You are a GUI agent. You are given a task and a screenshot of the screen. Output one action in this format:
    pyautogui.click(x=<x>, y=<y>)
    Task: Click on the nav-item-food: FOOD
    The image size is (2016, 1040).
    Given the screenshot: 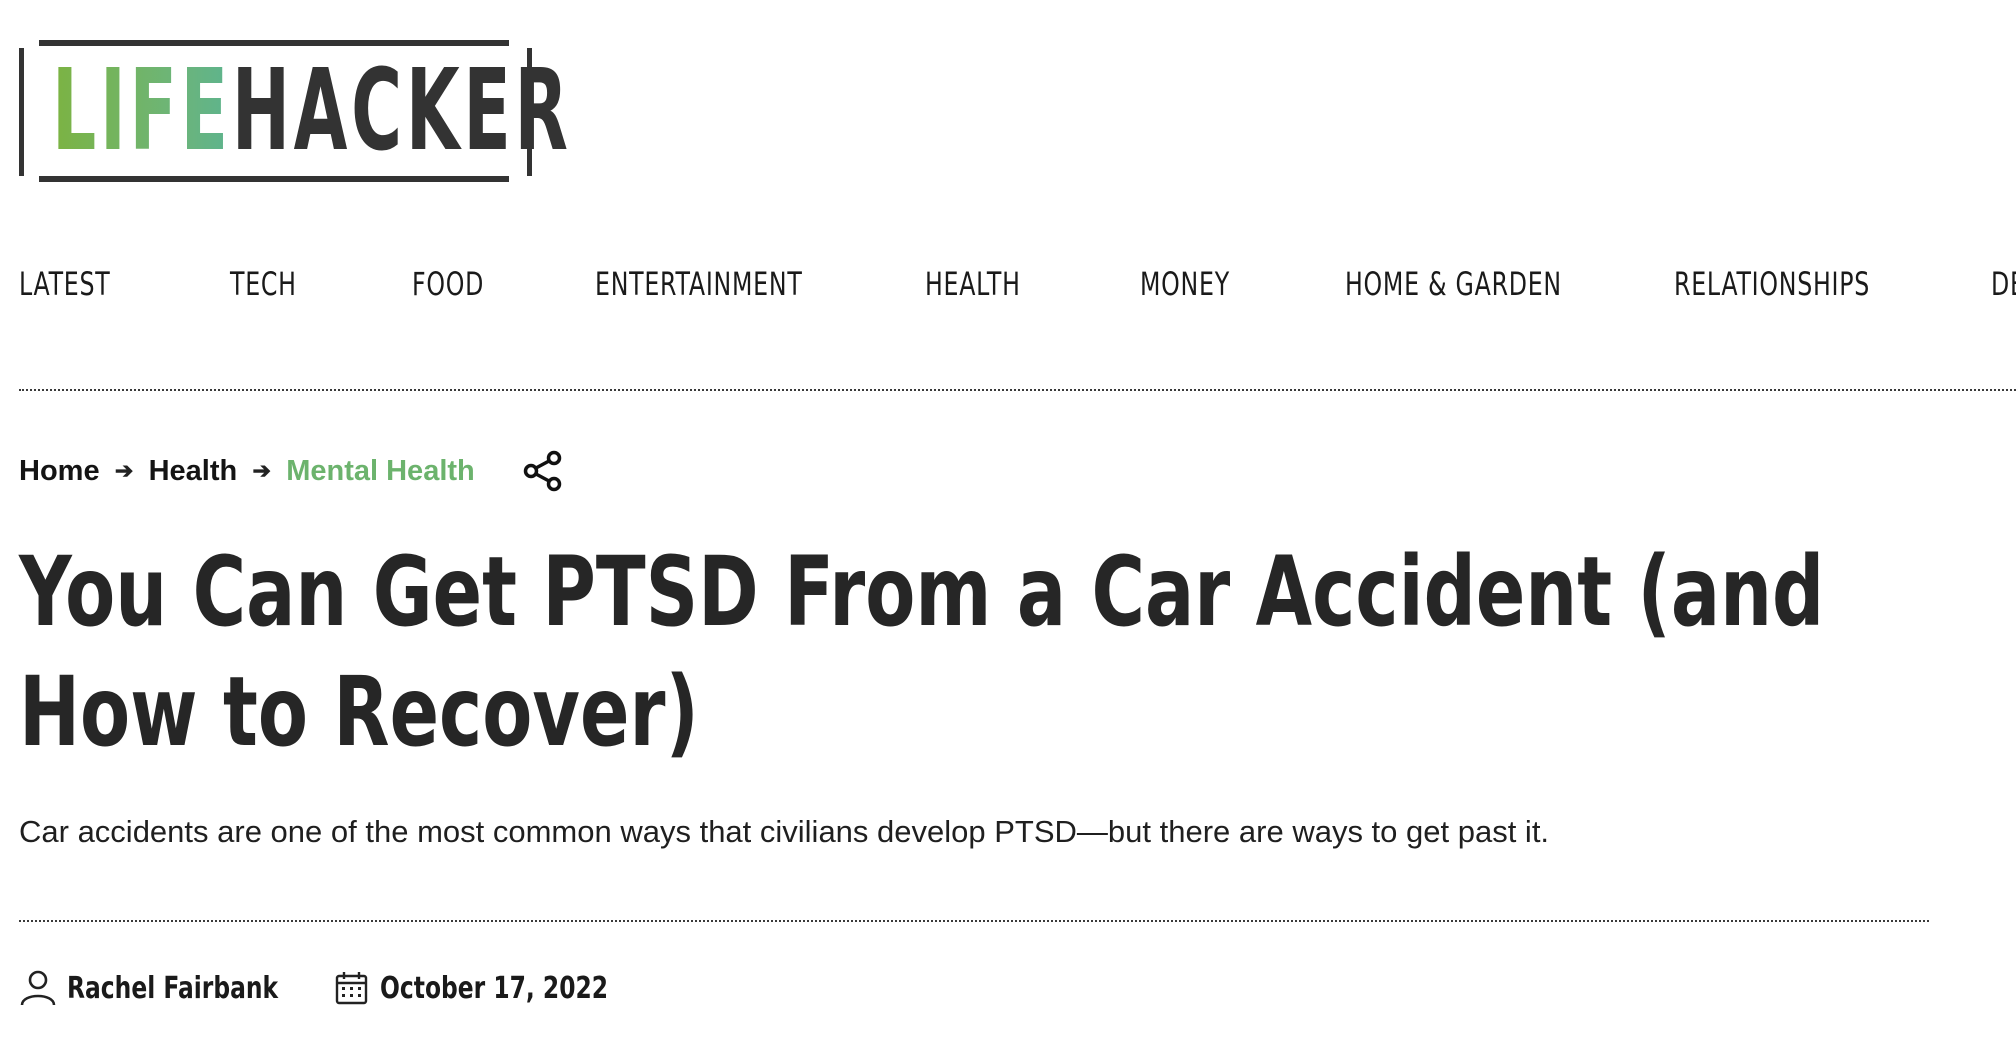 What is the action you would take?
    pyautogui.click(x=448, y=284)
    